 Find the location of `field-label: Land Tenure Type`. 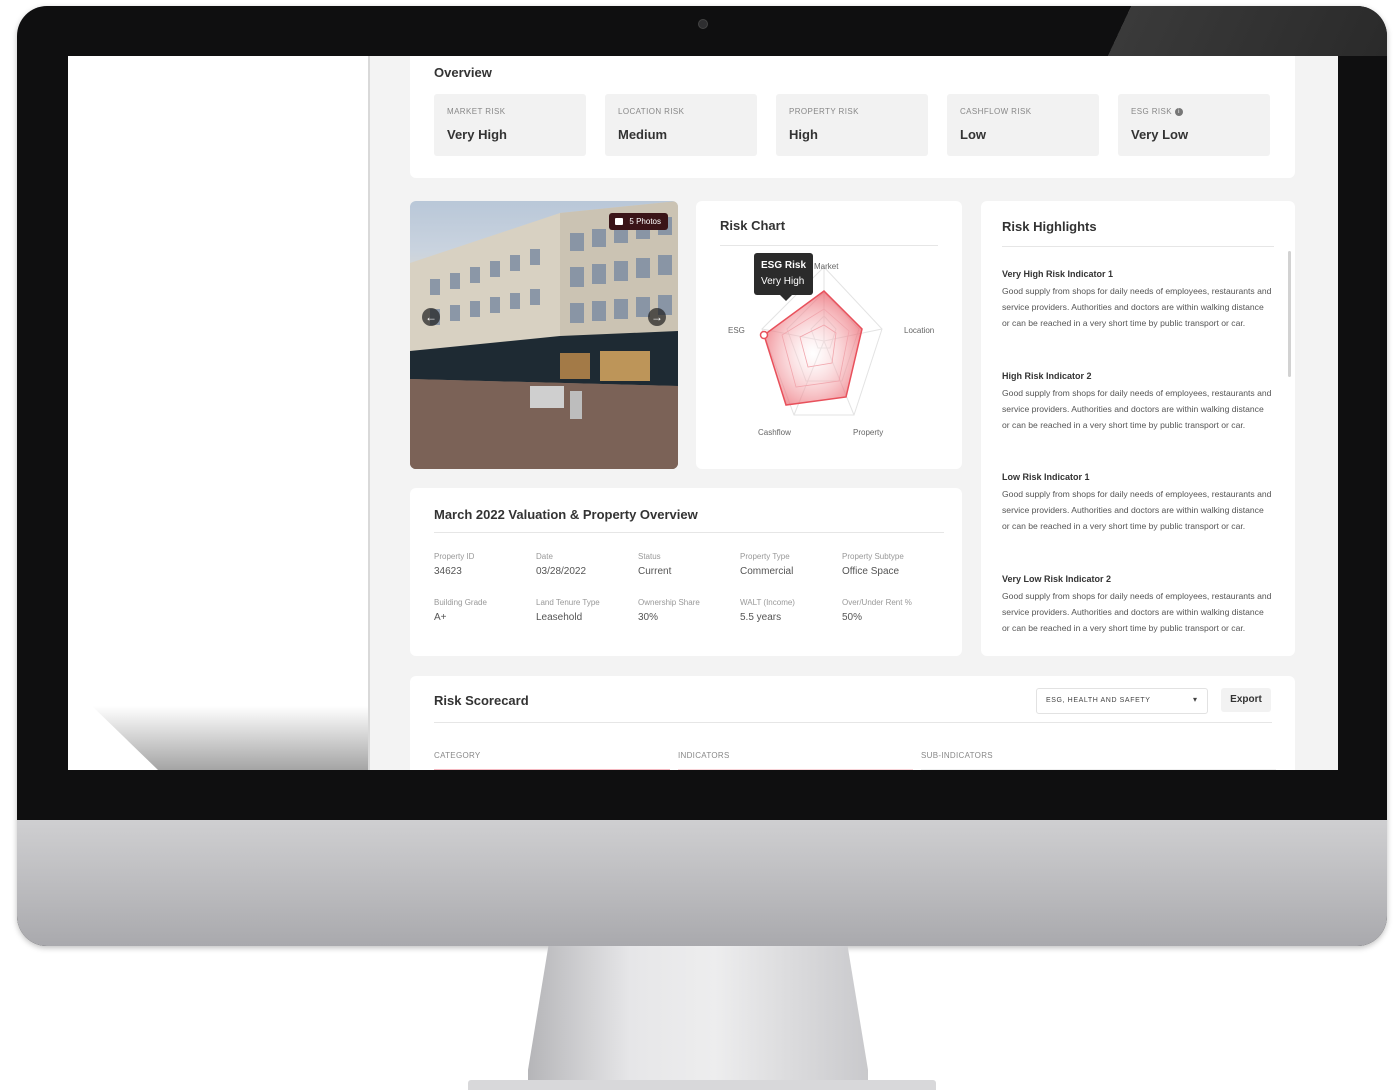

field-label: Land Tenure Type is located at coordinates (568, 602).